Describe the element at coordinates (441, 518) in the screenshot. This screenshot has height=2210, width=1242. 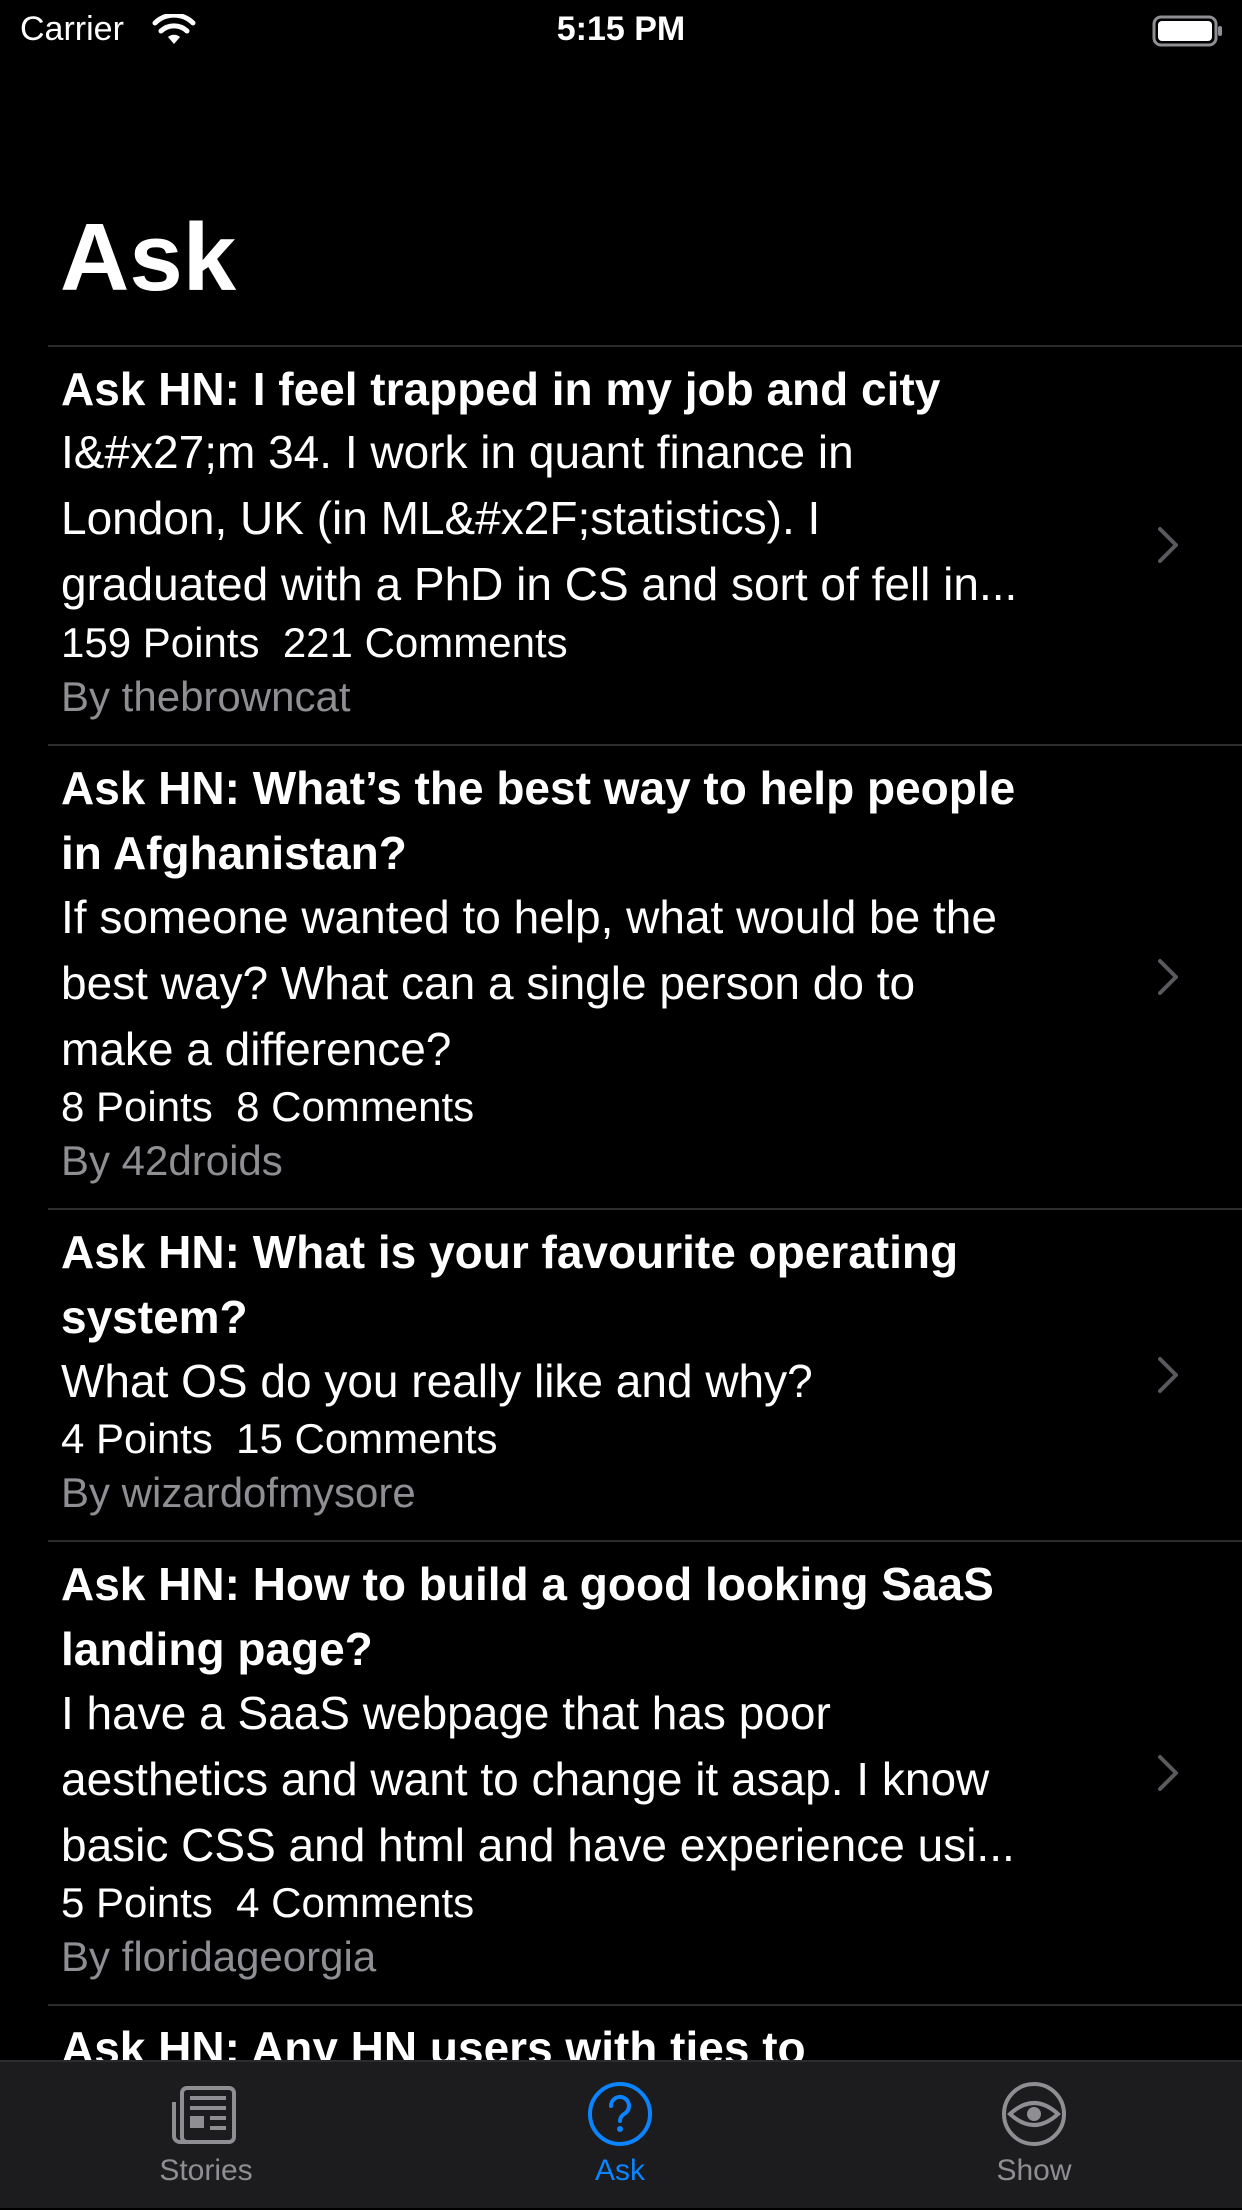
I see `story-body-line: London, UK (in ML&#x2F;statistics). I` at that location.